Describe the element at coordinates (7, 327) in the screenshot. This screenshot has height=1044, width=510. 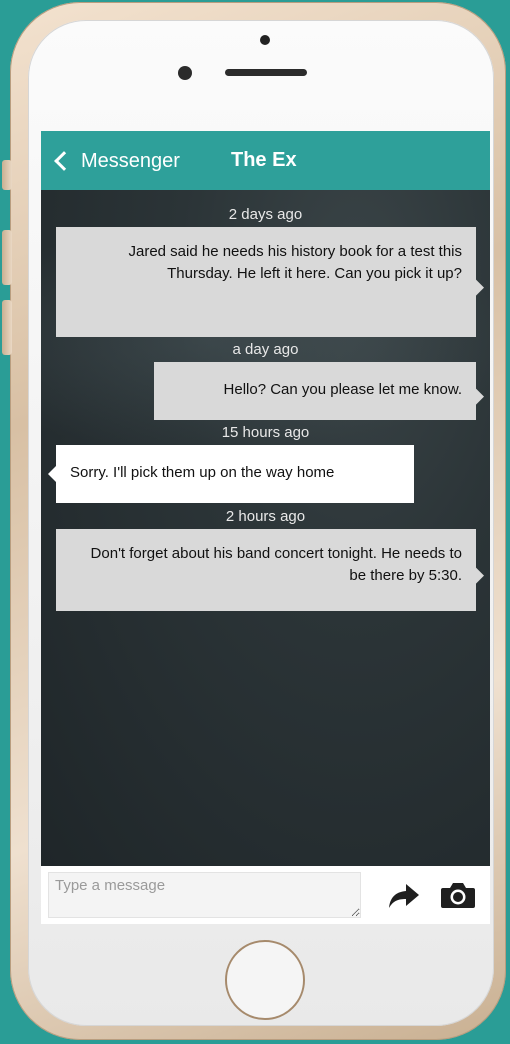
I see `volume-down-button` at that location.